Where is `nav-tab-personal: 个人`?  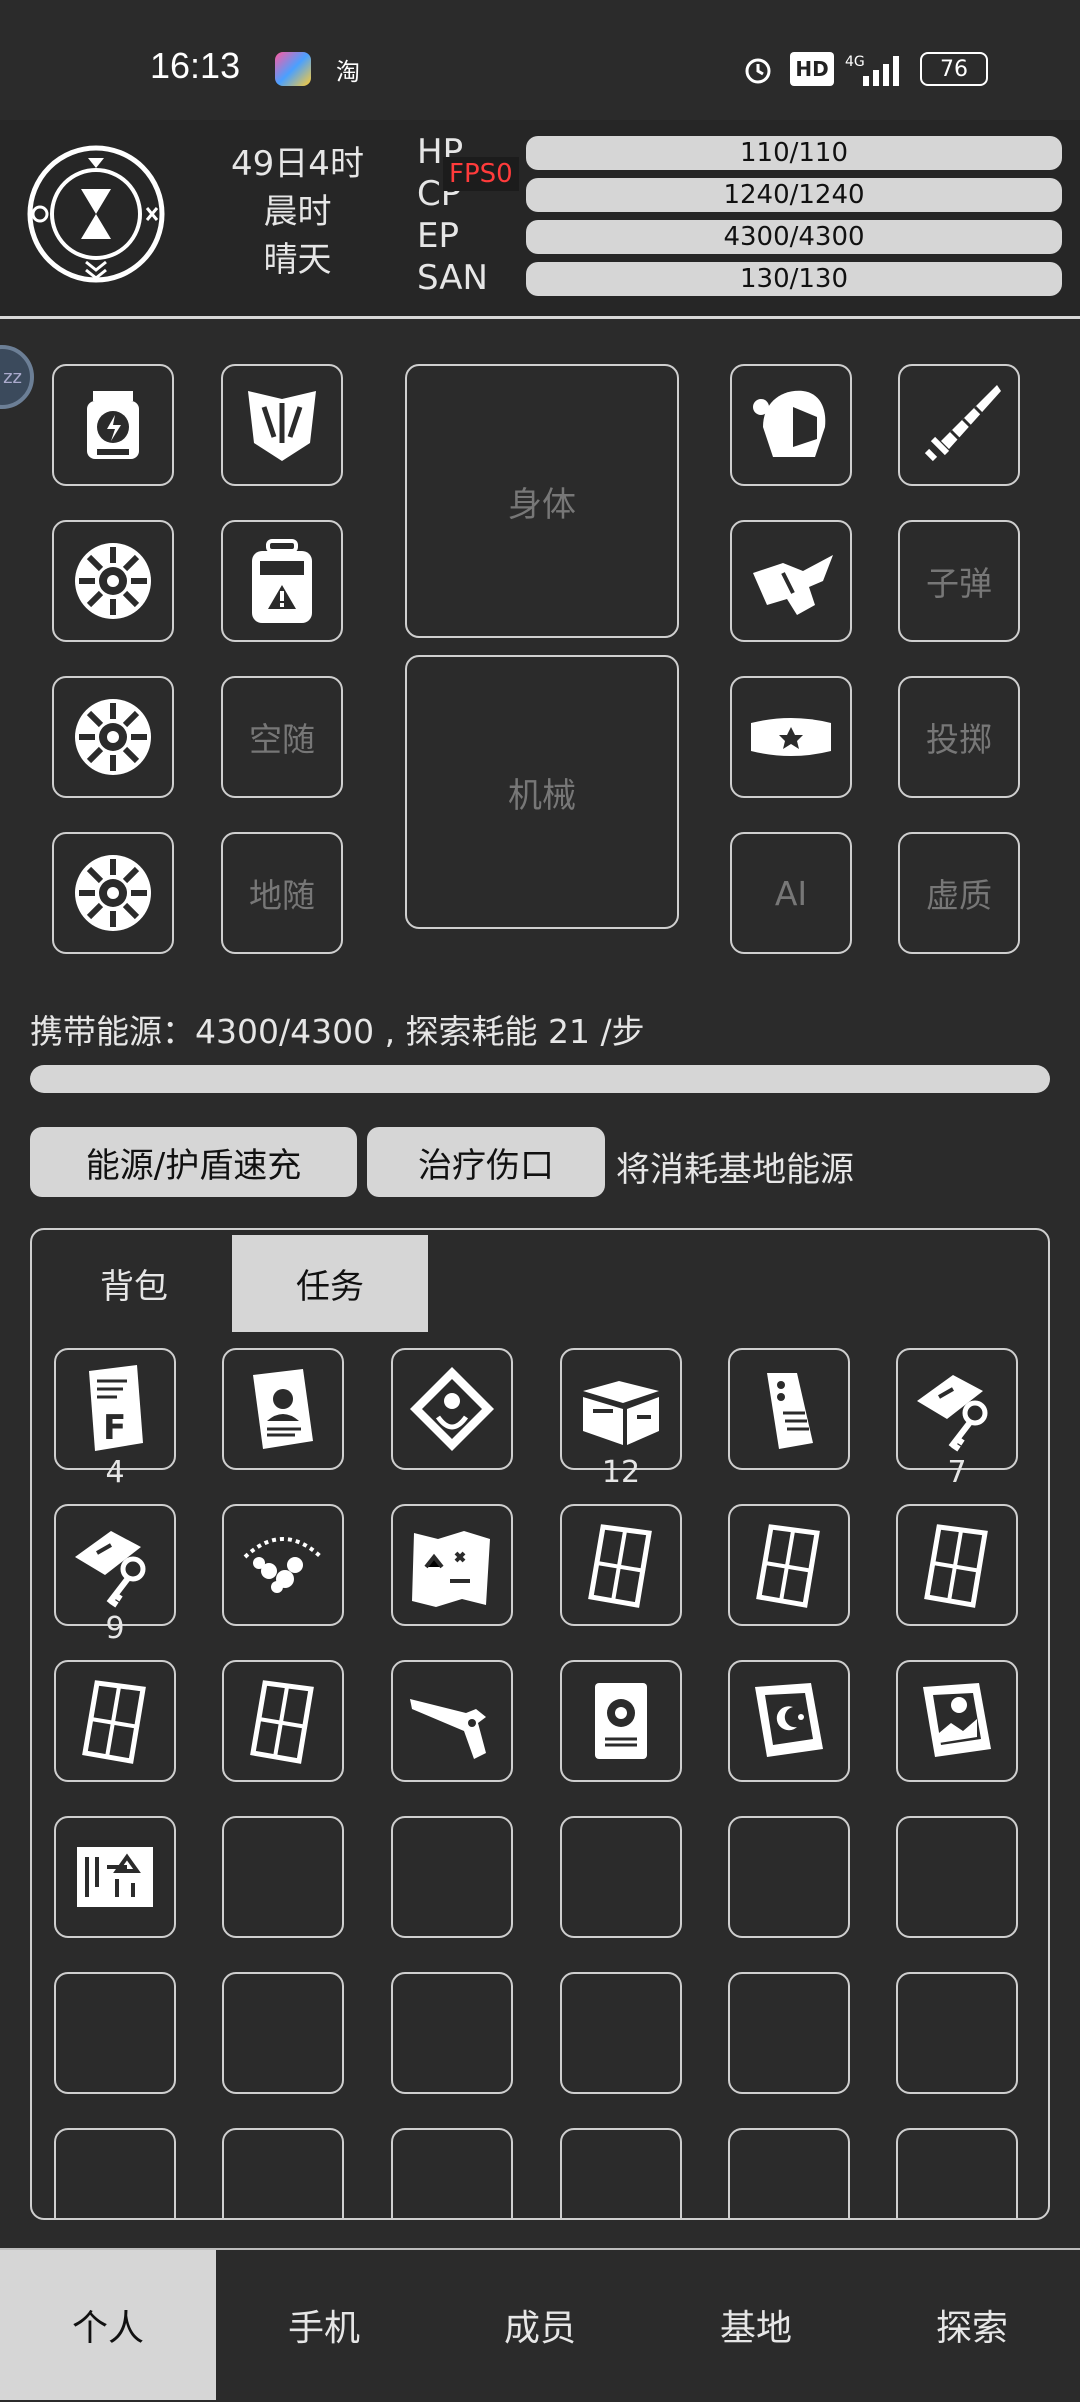 nav-tab-personal: 个人 is located at coordinates (108, 2325).